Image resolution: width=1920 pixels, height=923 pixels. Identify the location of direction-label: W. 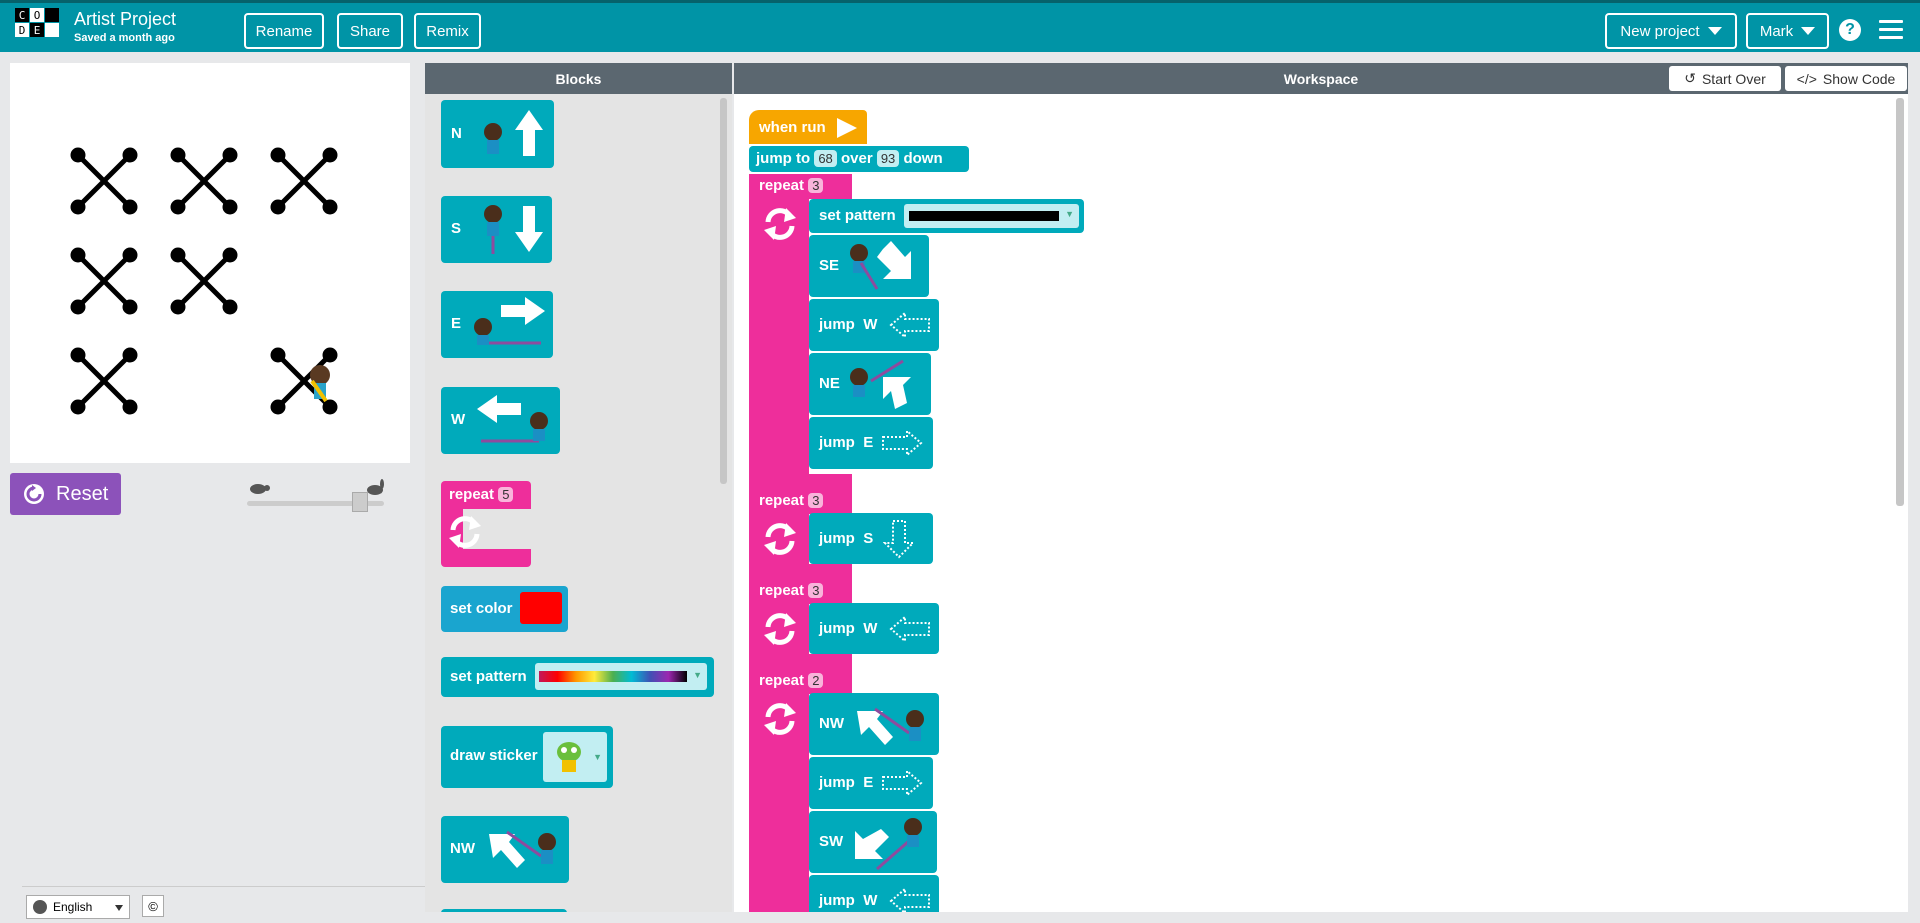
(870, 900).